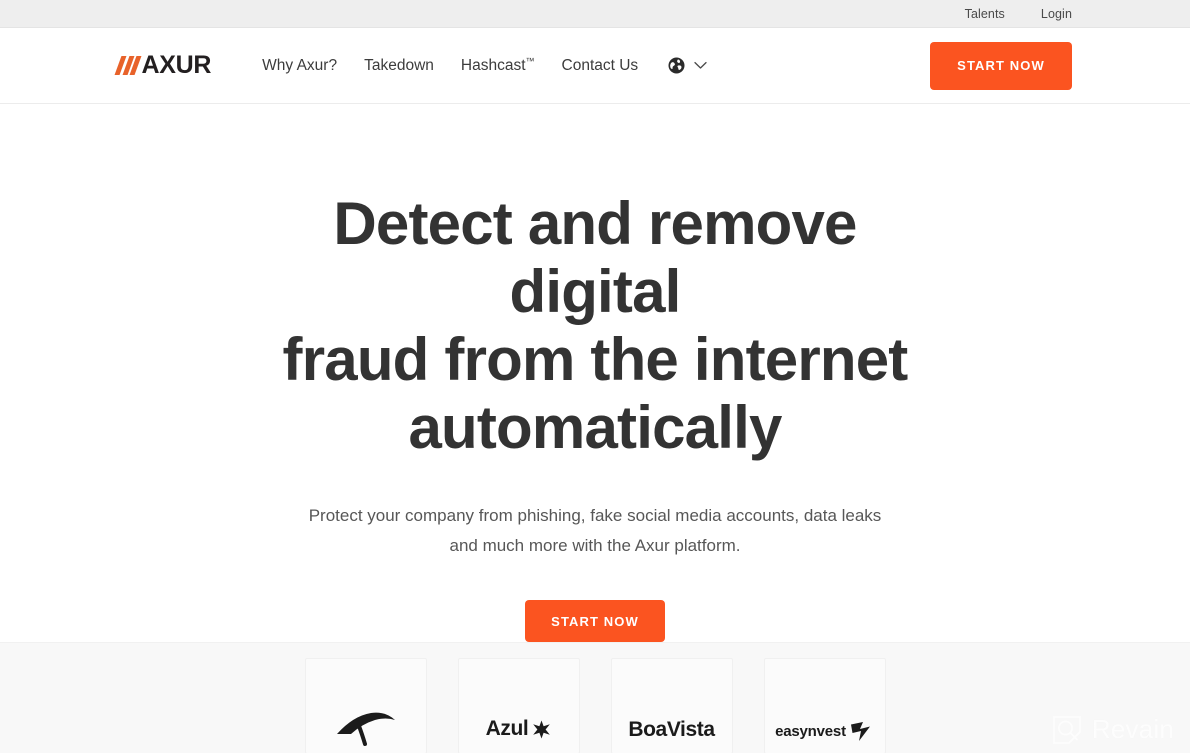  I want to click on partner-logo-card-bird, so click(365, 705).